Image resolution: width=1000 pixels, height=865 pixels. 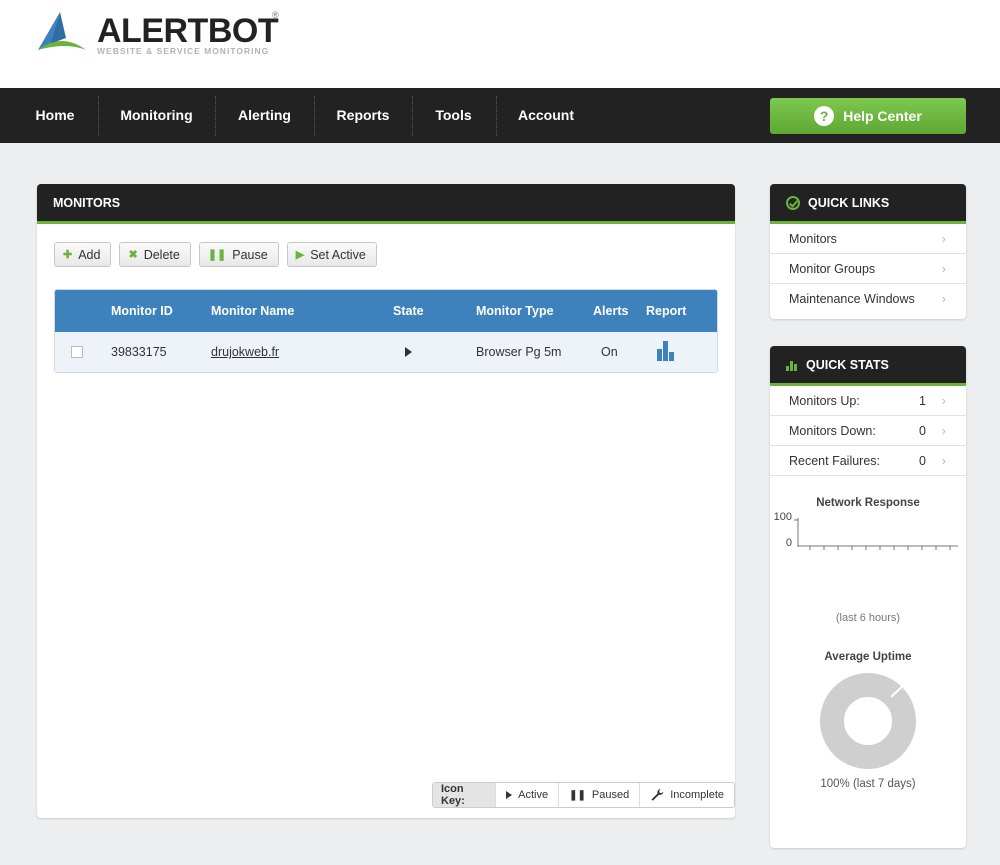 I want to click on average-uptime-title: Average Uptime, so click(x=868, y=657).